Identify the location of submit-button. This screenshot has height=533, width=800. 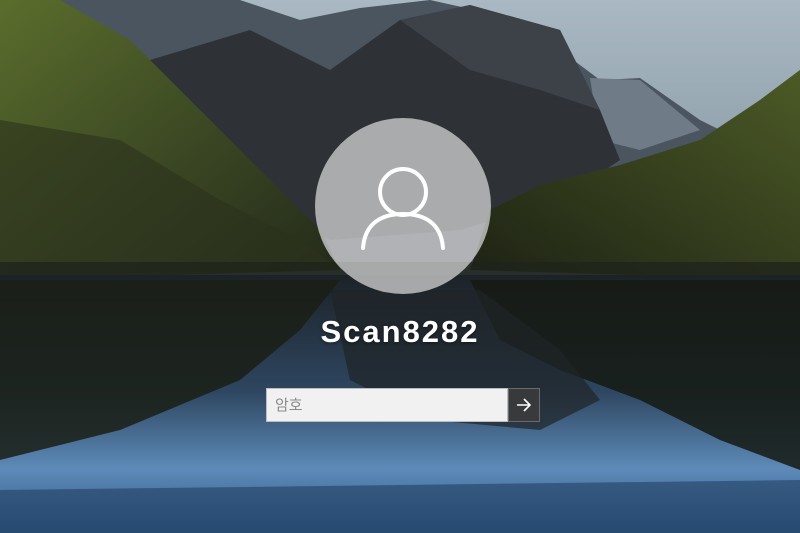
(524, 405).